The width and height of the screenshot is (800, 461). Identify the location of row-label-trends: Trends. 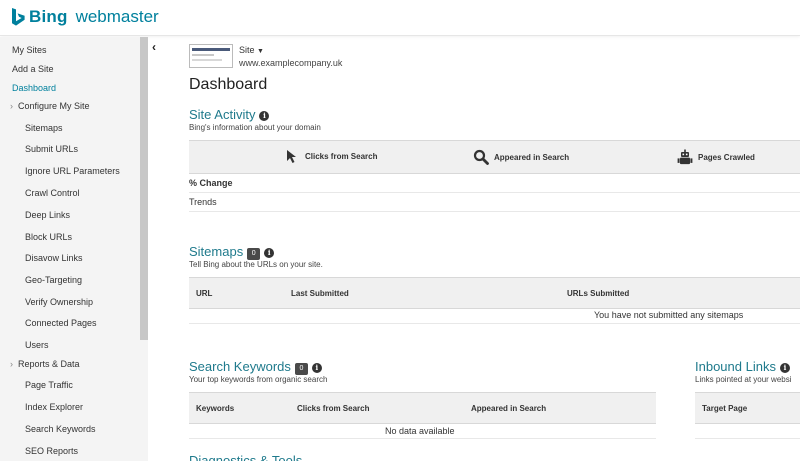
(203, 202).